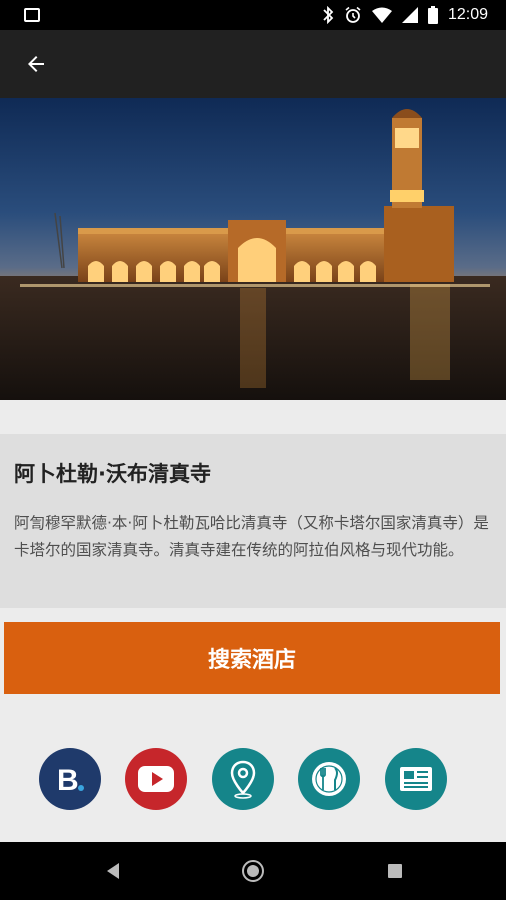 This screenshot has height=900, width=506. Describe the element at coordinates (353, 14) in the screenshot. I see `alarm-icon` at that location.